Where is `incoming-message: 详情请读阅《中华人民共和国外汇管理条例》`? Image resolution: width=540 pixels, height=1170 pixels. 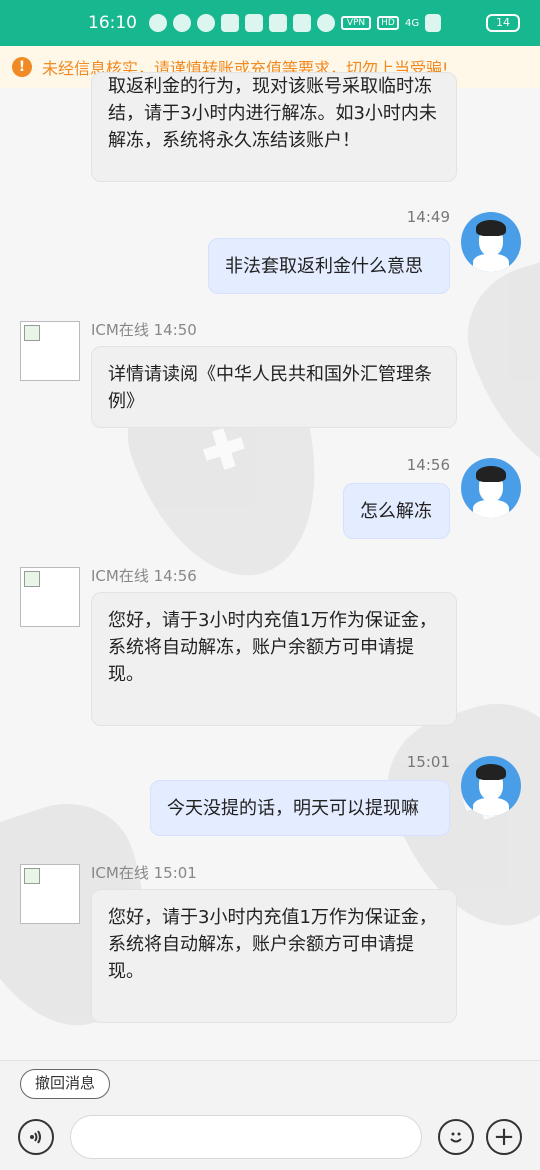
incoming-message: 详情请读阅《中华人民共和国外汇管理条例》 is located at coordinates (274, 387).